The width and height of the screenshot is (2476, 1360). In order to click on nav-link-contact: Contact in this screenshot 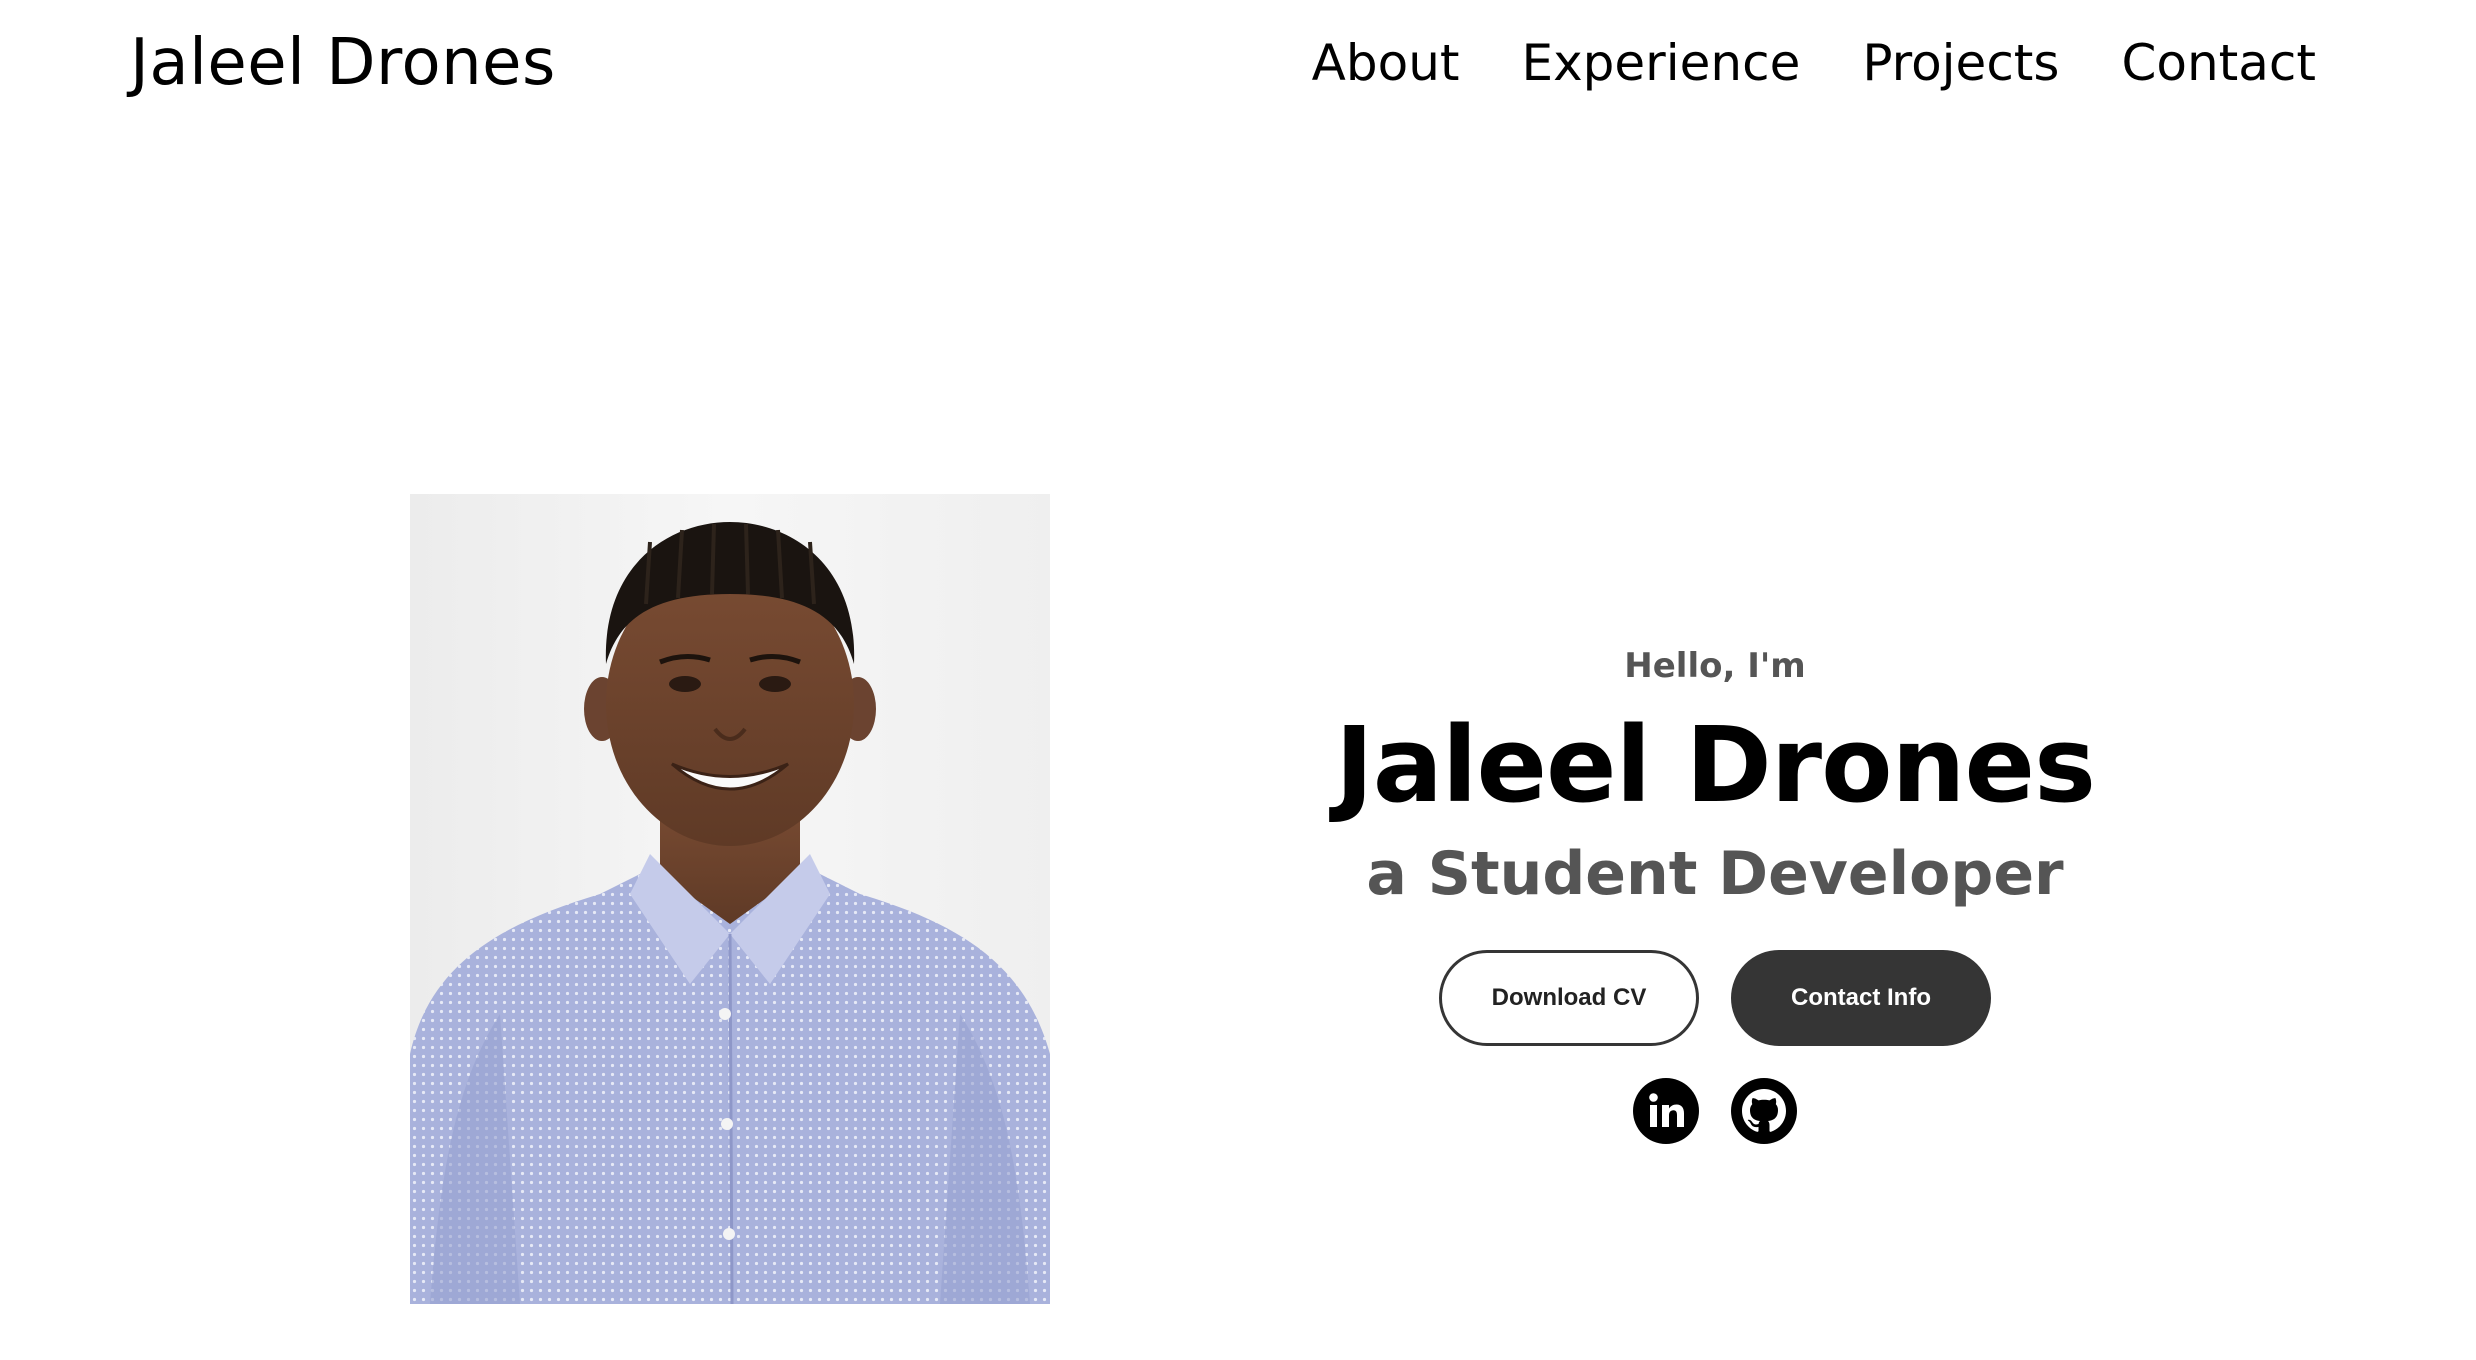, I will do `click(2218, 63)`.